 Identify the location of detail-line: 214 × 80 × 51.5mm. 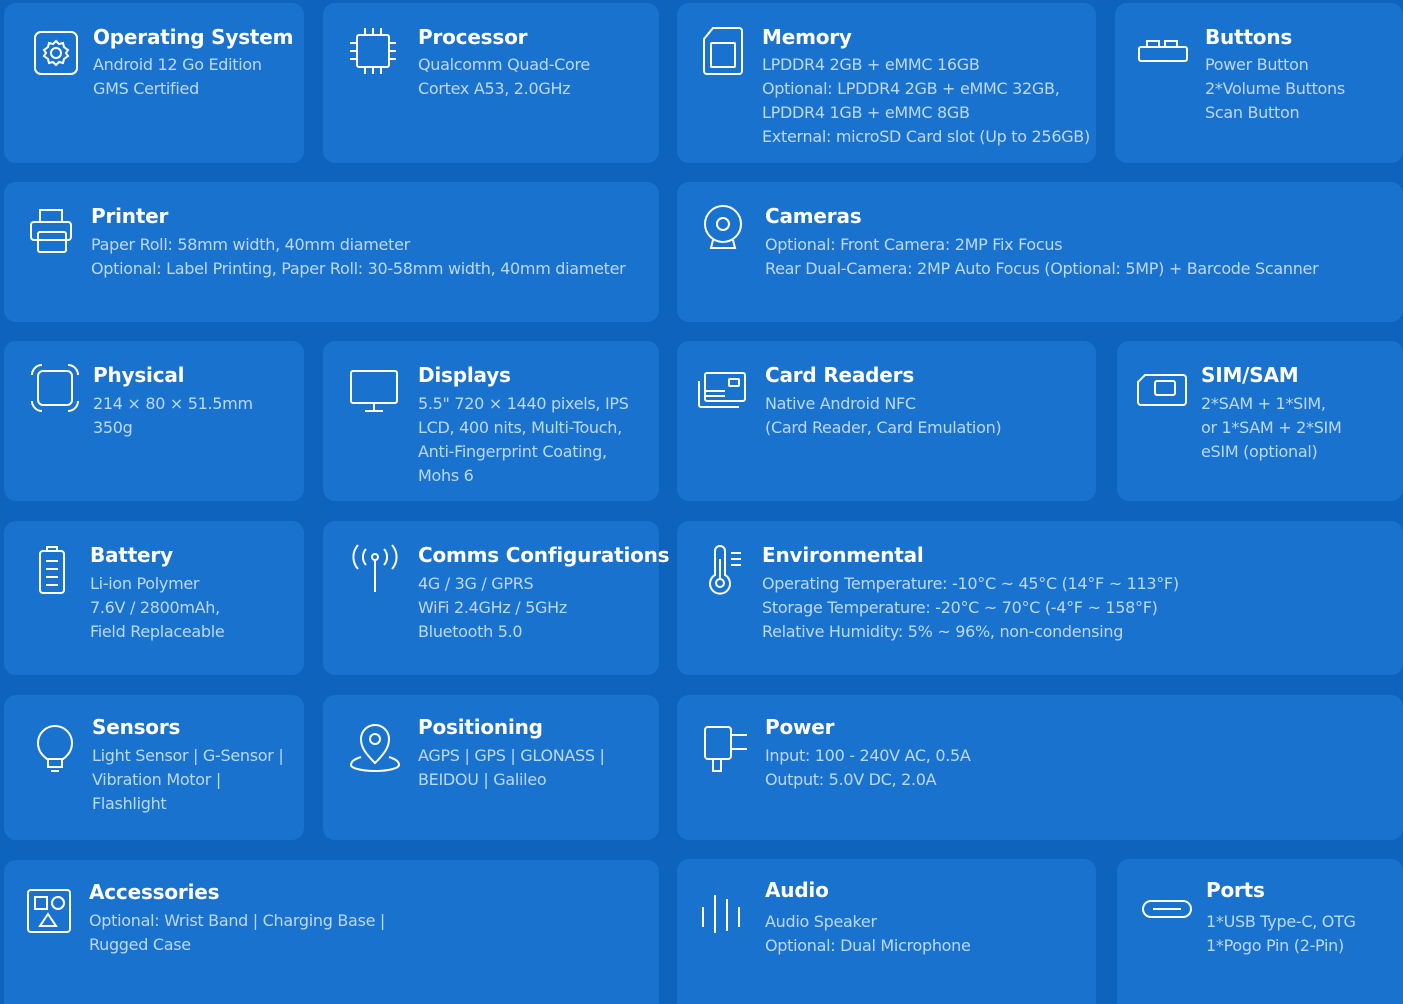
(173, 403).